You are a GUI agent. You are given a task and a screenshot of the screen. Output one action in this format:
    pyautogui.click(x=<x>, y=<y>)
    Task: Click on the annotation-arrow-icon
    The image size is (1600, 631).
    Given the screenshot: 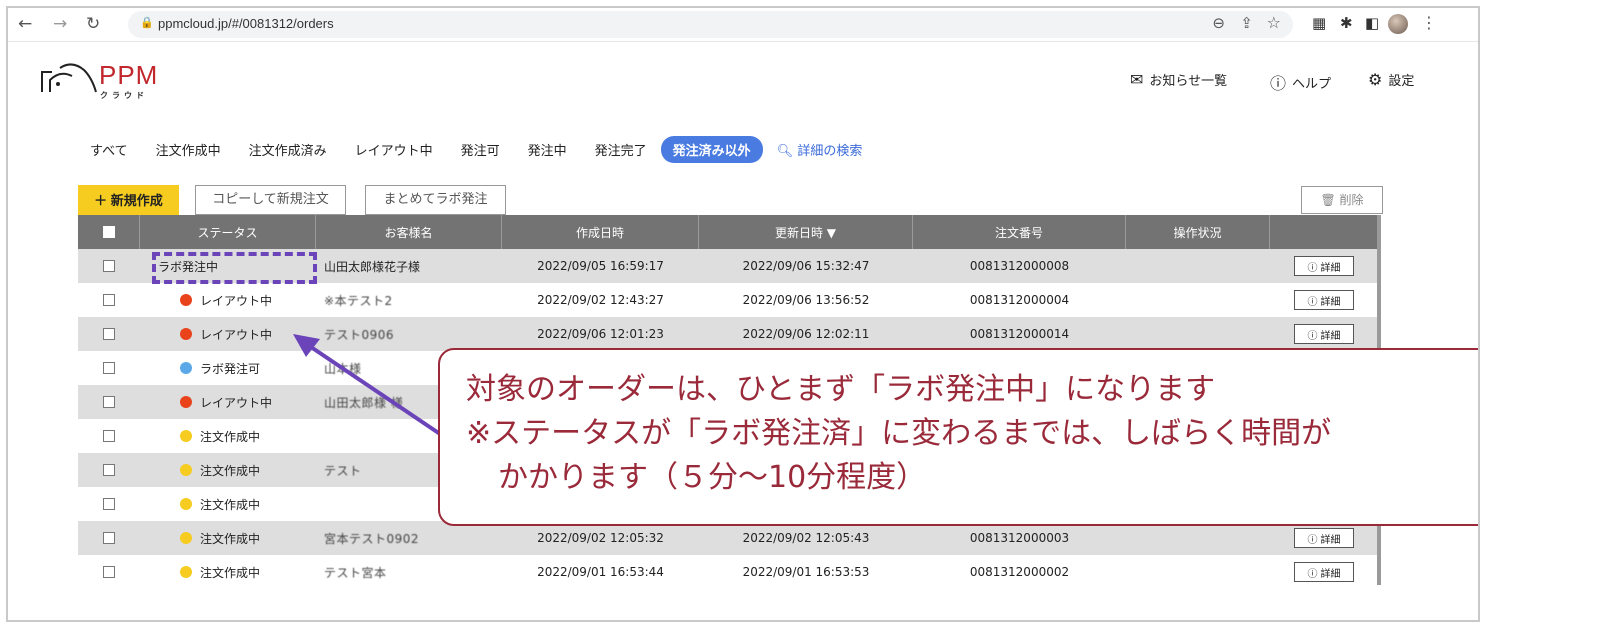 What is the action you would take?
    pyautogui.click(x=370, y=387)
    